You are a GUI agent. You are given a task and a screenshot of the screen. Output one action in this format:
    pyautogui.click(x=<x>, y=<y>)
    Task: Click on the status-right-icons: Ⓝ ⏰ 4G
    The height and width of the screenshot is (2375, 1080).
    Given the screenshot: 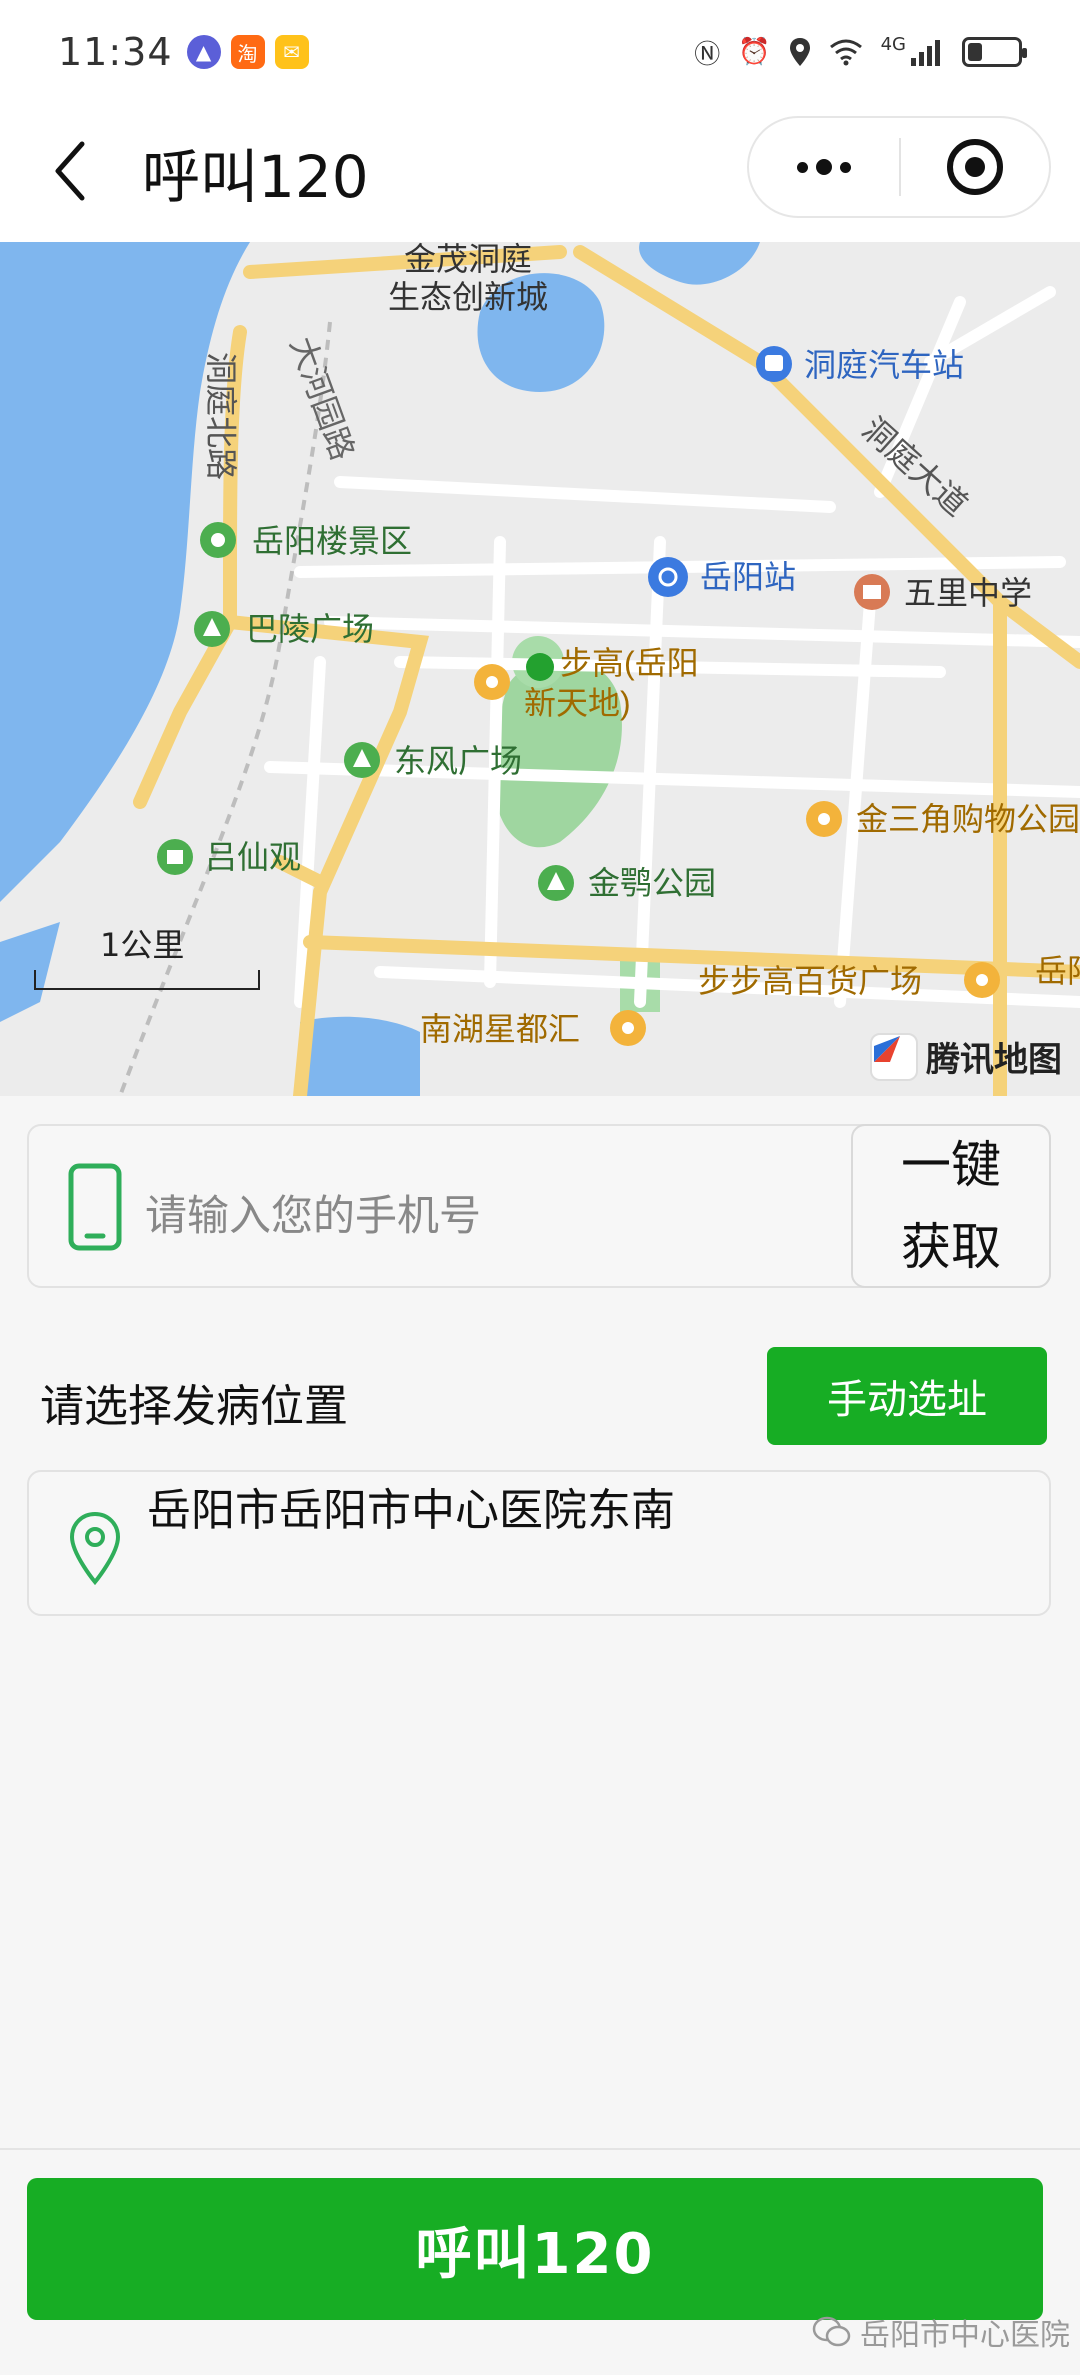 What is the action you would take?
    pyautogui.click(x=860, y=52)
    